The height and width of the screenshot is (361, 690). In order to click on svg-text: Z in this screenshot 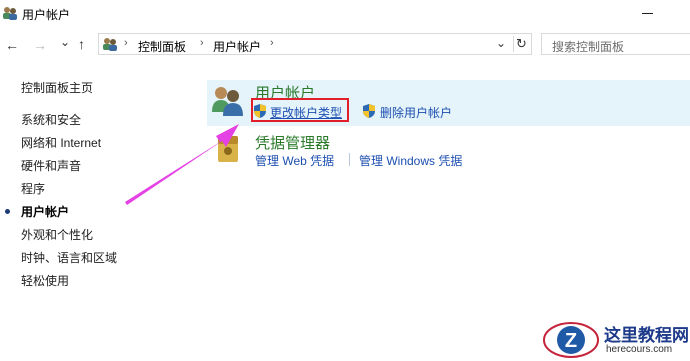, I will do `click(571, 341)`.